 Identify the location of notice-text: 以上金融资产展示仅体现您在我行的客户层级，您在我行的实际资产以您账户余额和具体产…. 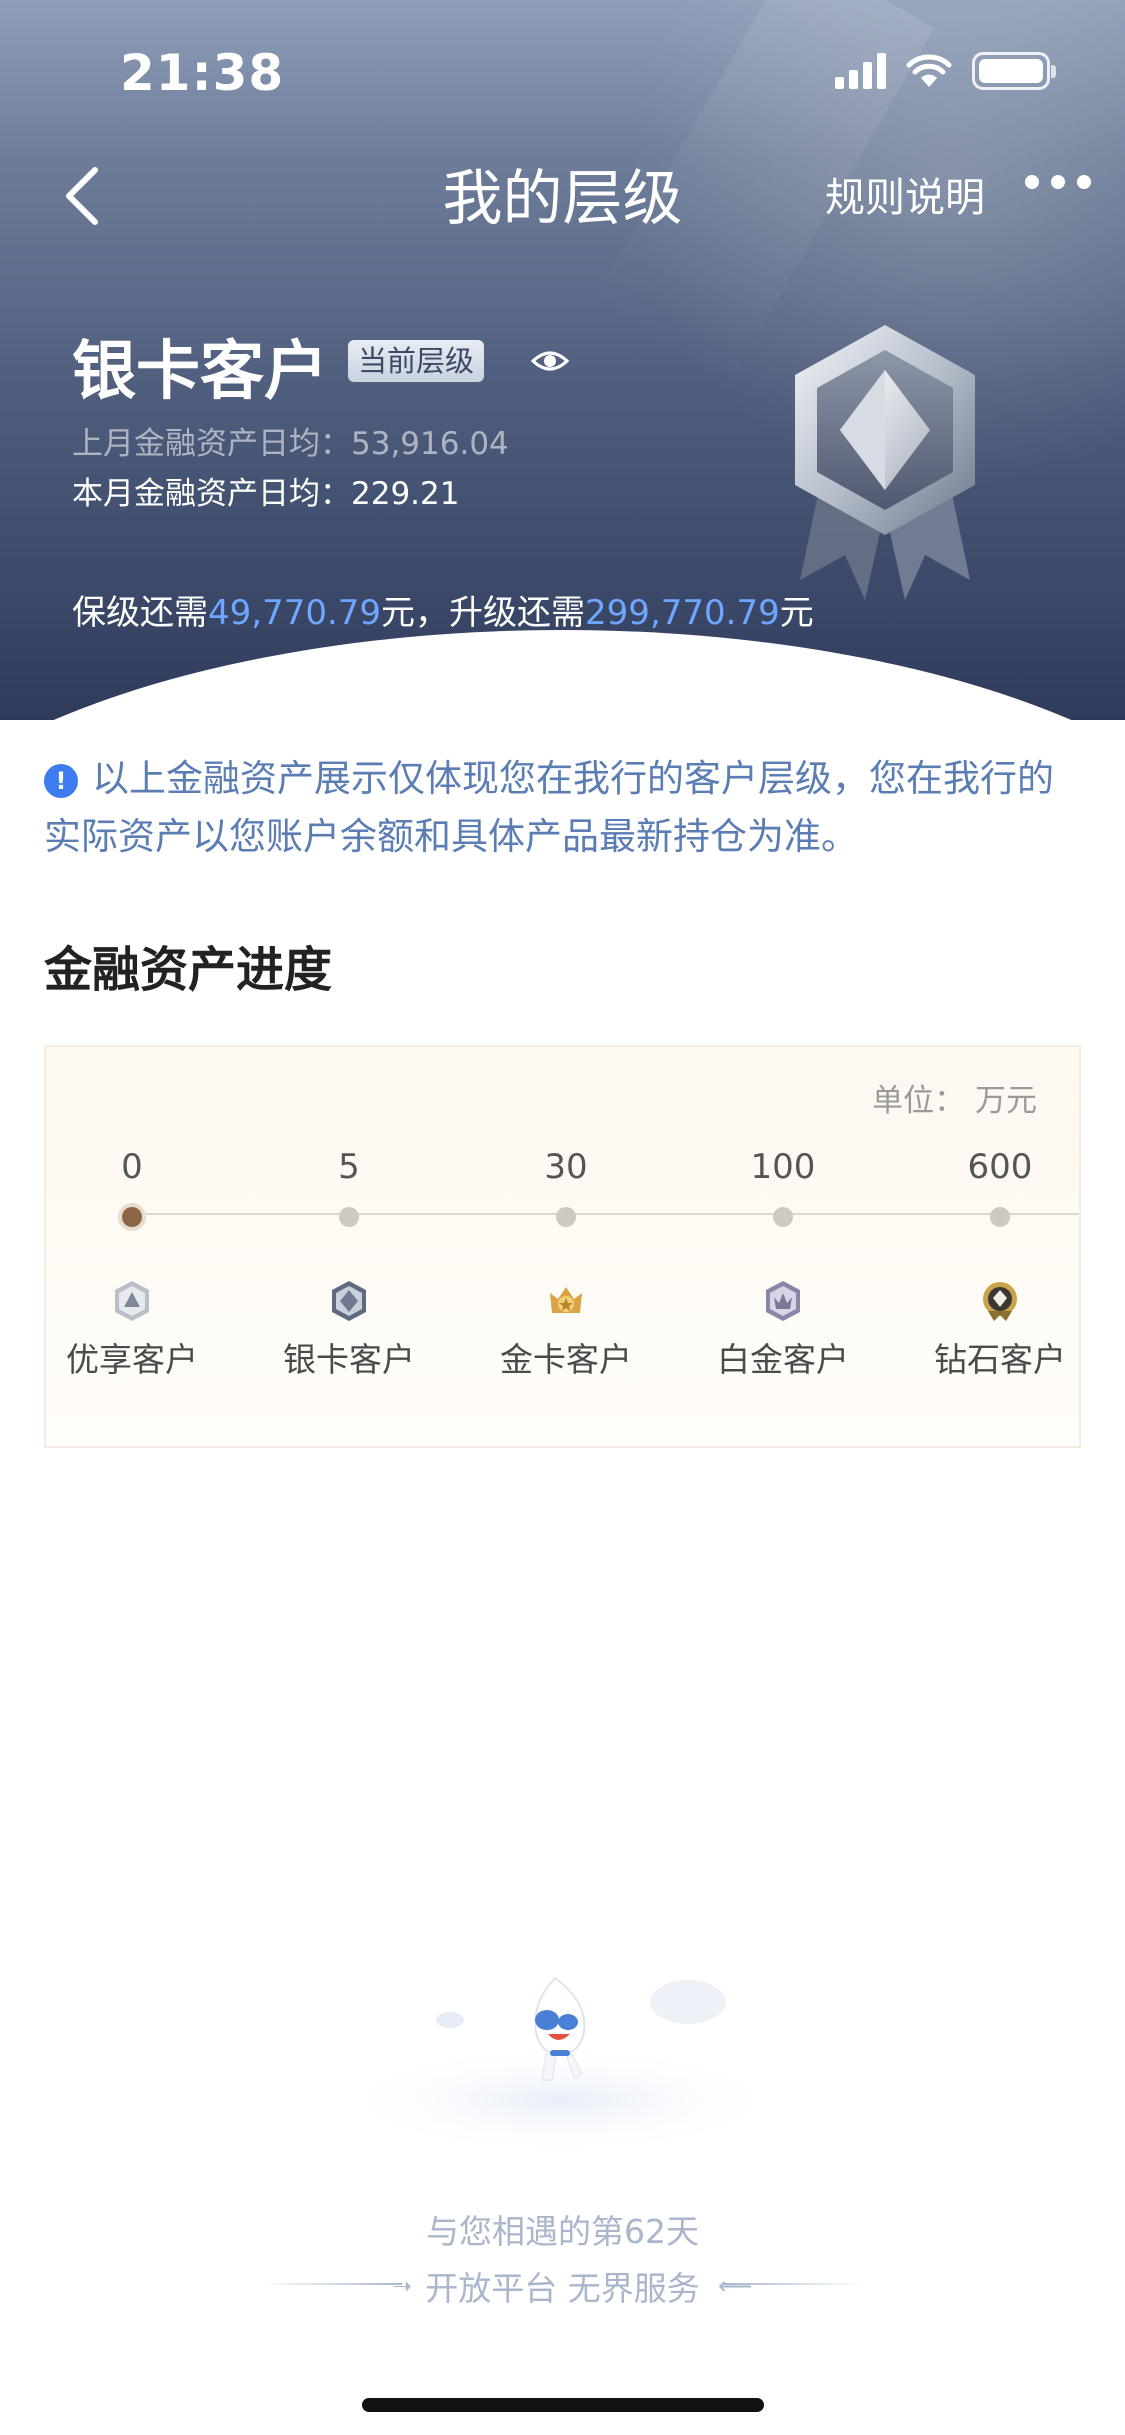
(549, 807).